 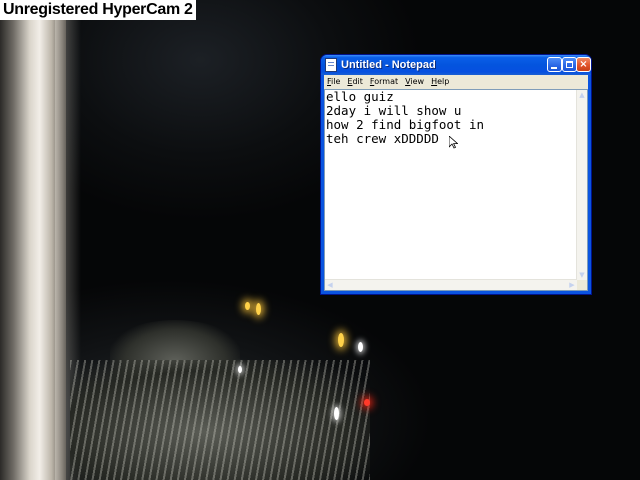 I want to click on menu-file: File, so click(x=334, y=82).